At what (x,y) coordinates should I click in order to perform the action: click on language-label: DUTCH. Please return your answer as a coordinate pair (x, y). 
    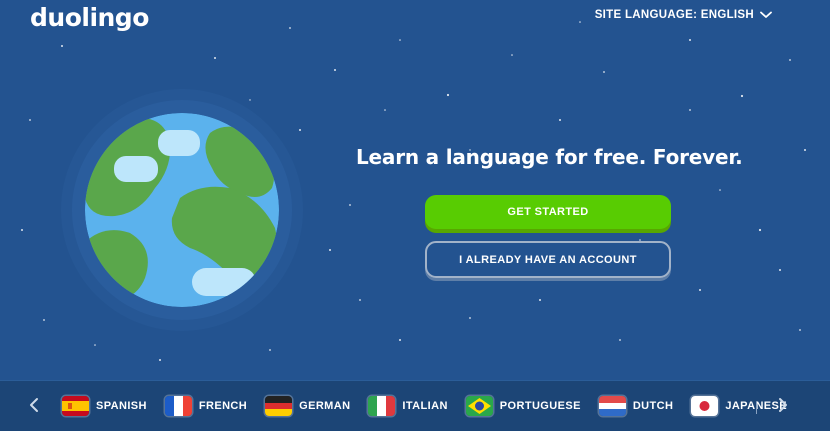
    Looking at the image, I should click on (653, 406).